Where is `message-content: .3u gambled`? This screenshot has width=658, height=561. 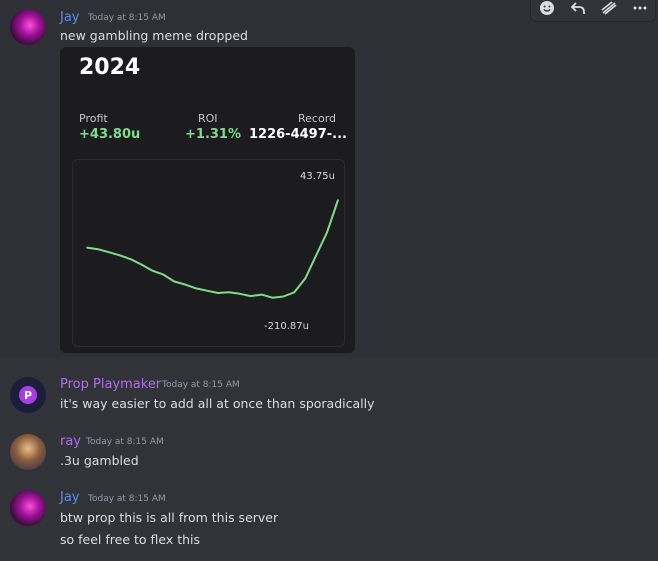 message-content: .3u gambled is located at coordinates (99, 460).